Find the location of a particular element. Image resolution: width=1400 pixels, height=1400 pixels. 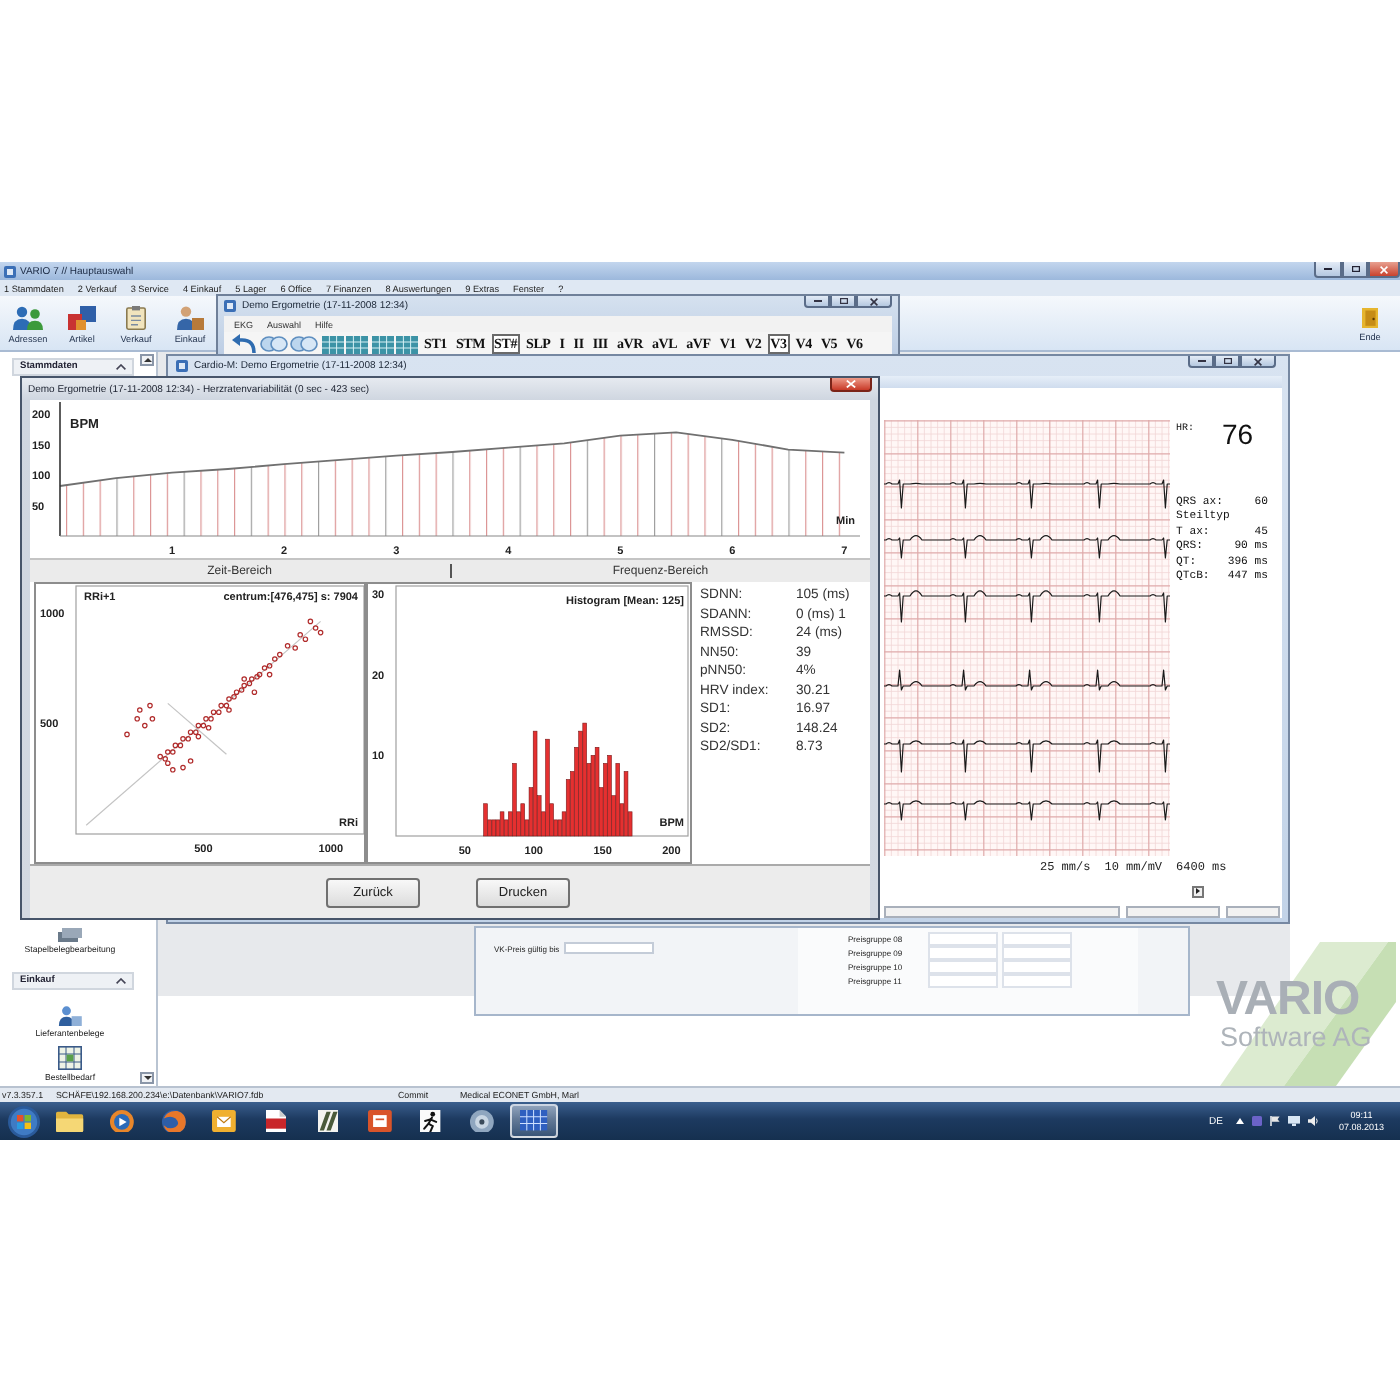

date-field is located at coordinates (608, 948).